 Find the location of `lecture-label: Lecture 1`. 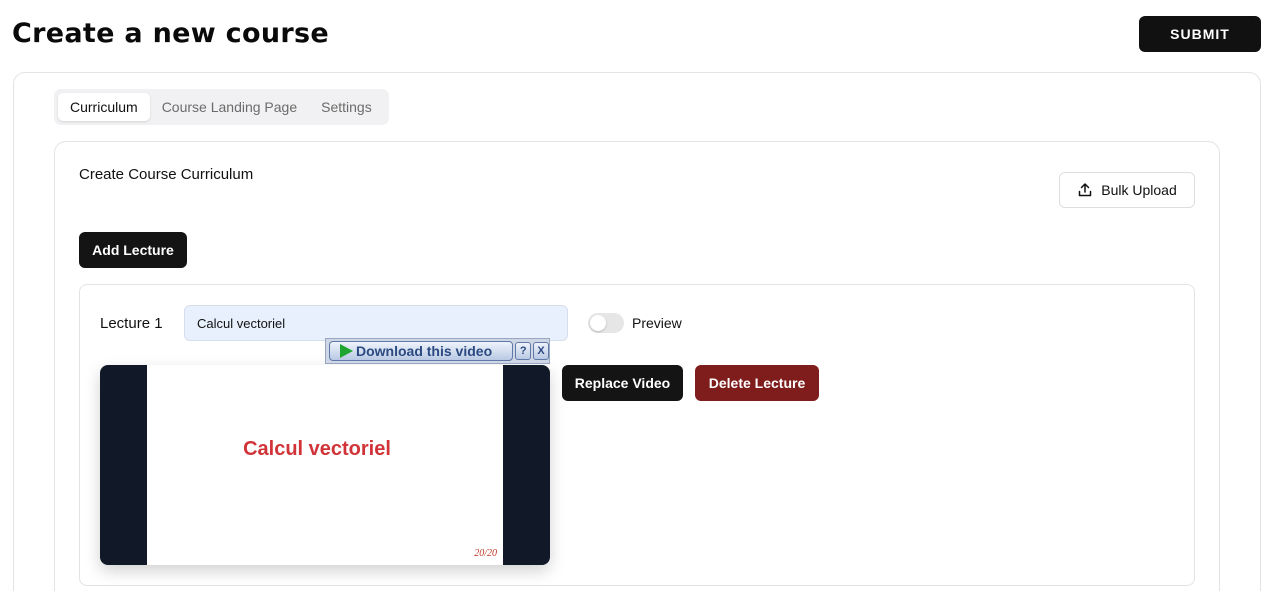

lecture-label: Lecture 1 is located at coordinates (131, 323).